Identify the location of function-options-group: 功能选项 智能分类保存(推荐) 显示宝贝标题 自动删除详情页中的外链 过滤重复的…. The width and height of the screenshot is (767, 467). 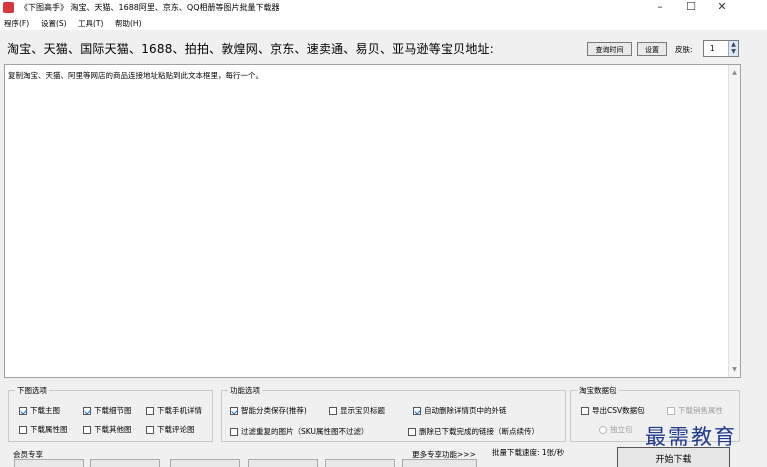
(393, 413).